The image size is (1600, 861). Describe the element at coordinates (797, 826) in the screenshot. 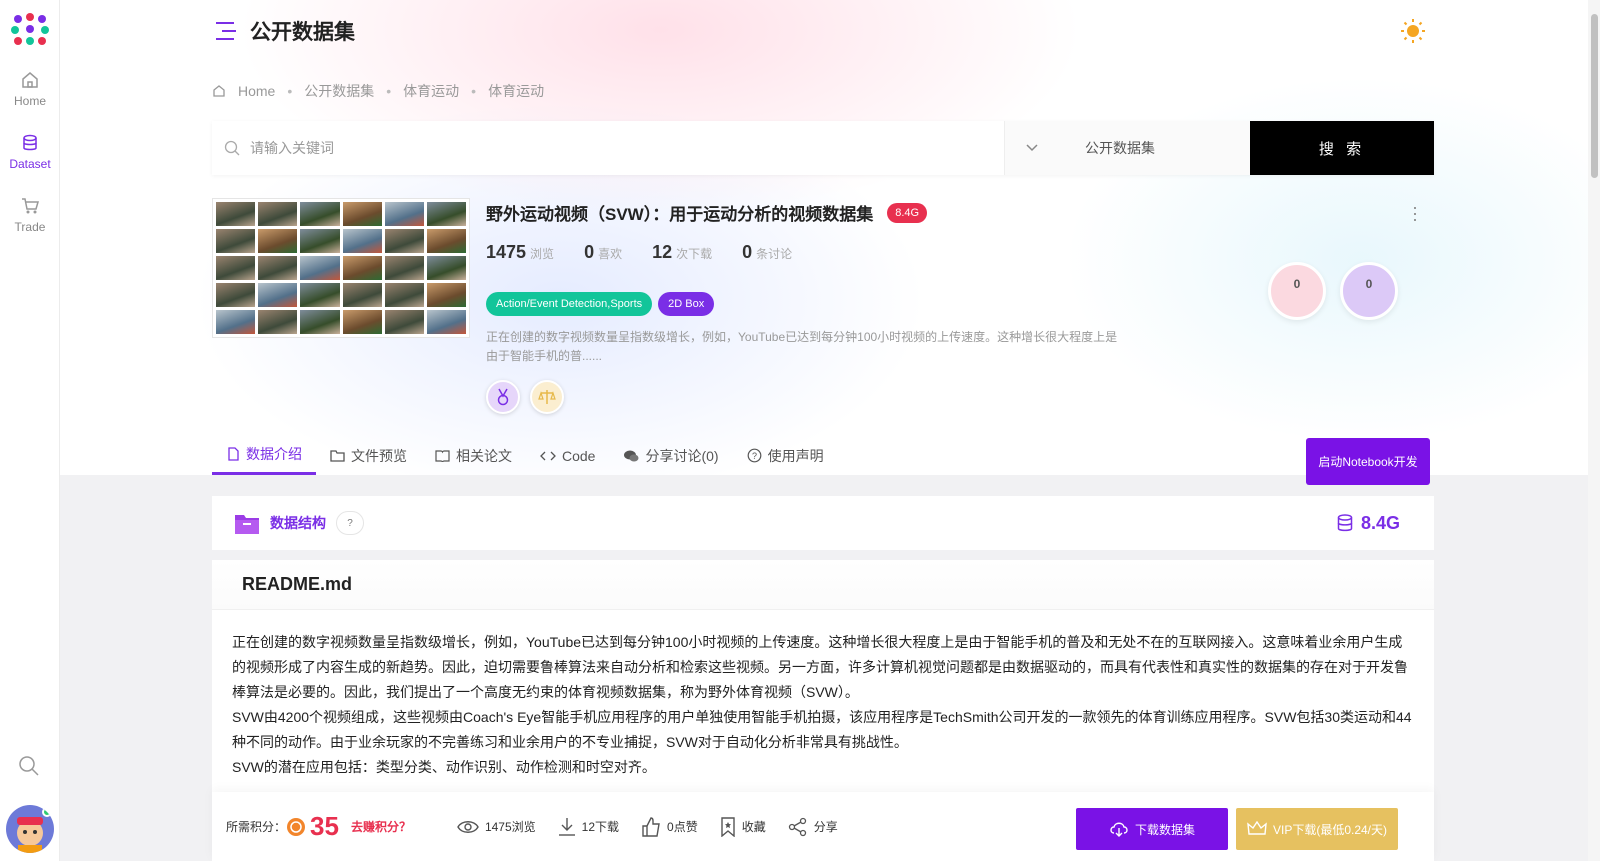

I see `share-icon` at that location.